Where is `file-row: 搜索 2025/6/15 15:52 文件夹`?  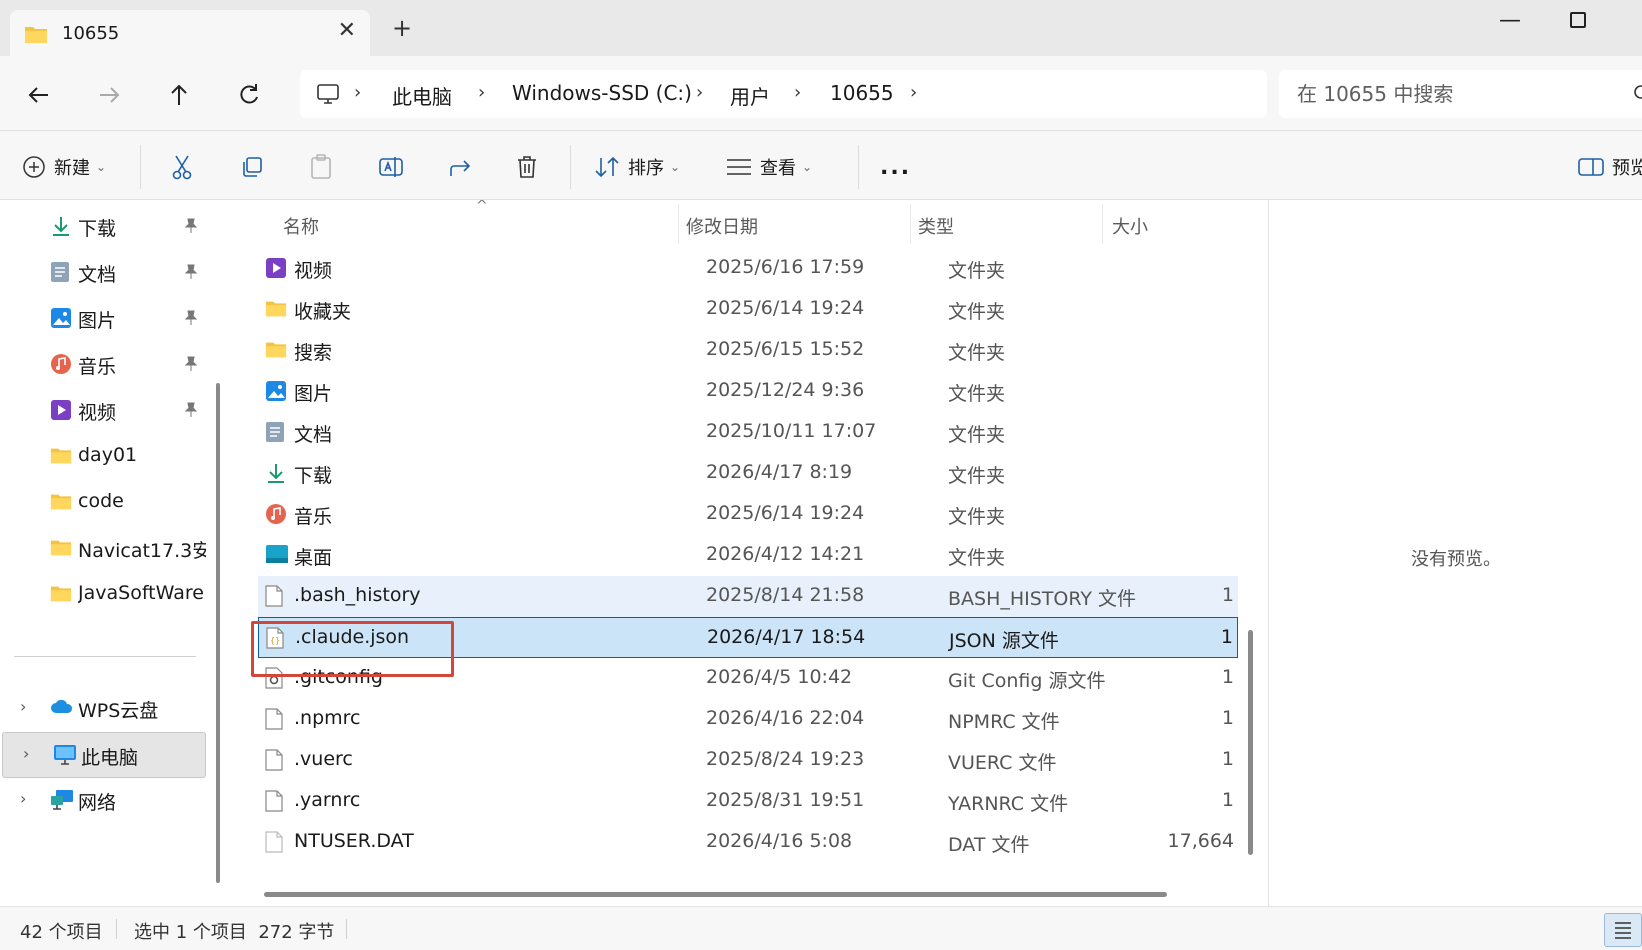
file-row: 搜索 2025/6/15 15:52 文件夹 is located at coordinates (748, 350).